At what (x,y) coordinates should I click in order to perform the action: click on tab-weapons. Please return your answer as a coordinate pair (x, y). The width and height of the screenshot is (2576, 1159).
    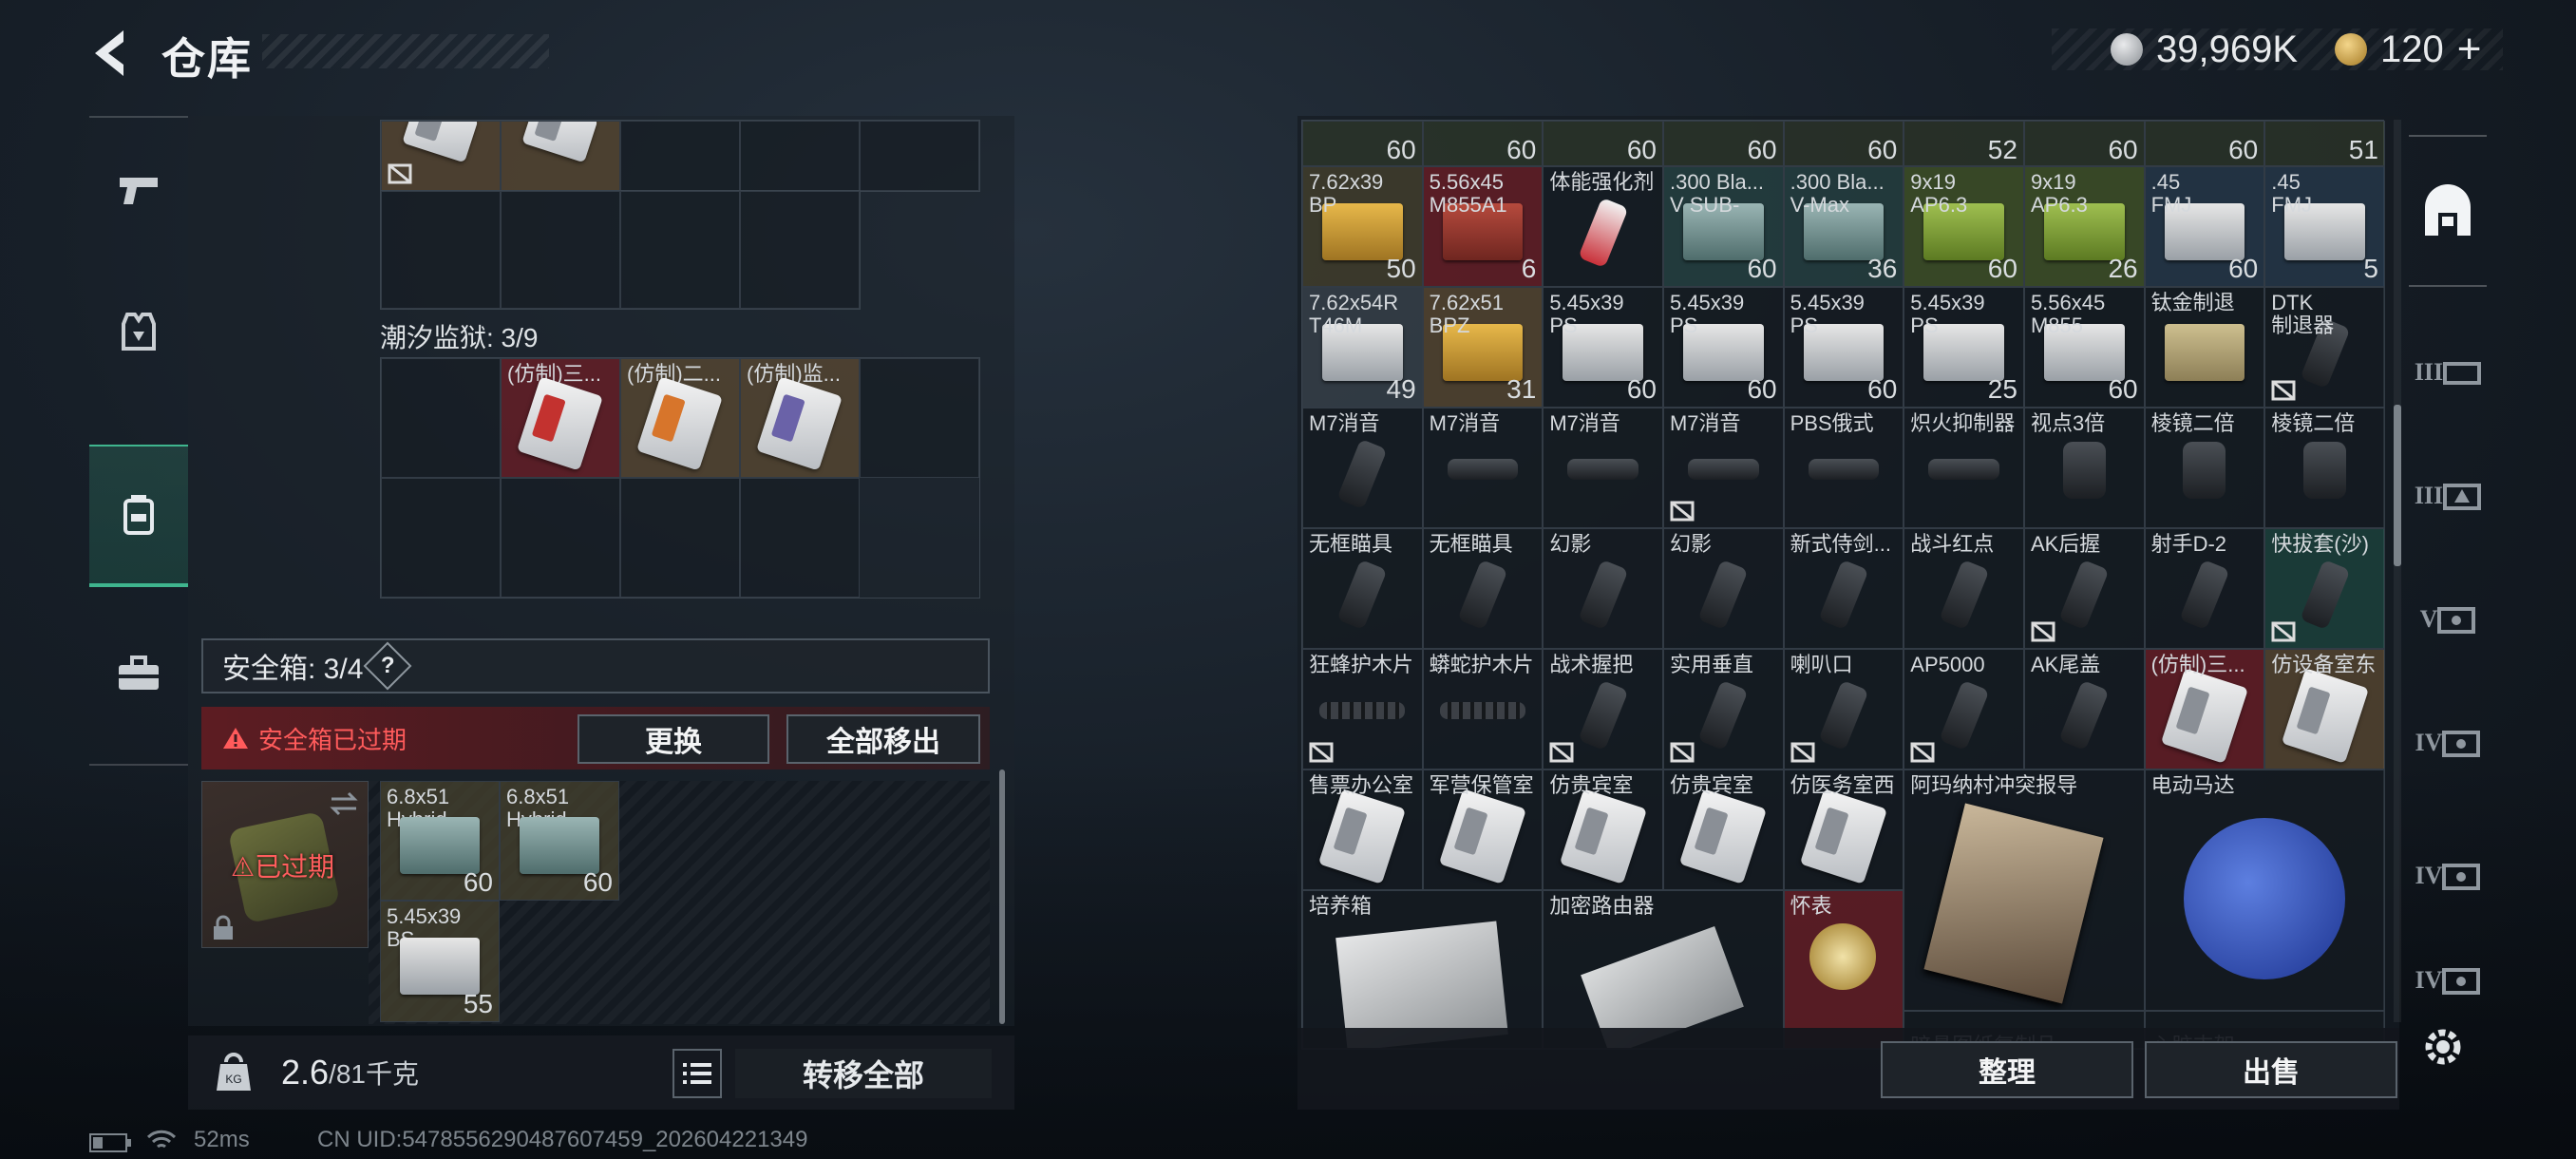
    Looking at the image, I should click on (138, 189).